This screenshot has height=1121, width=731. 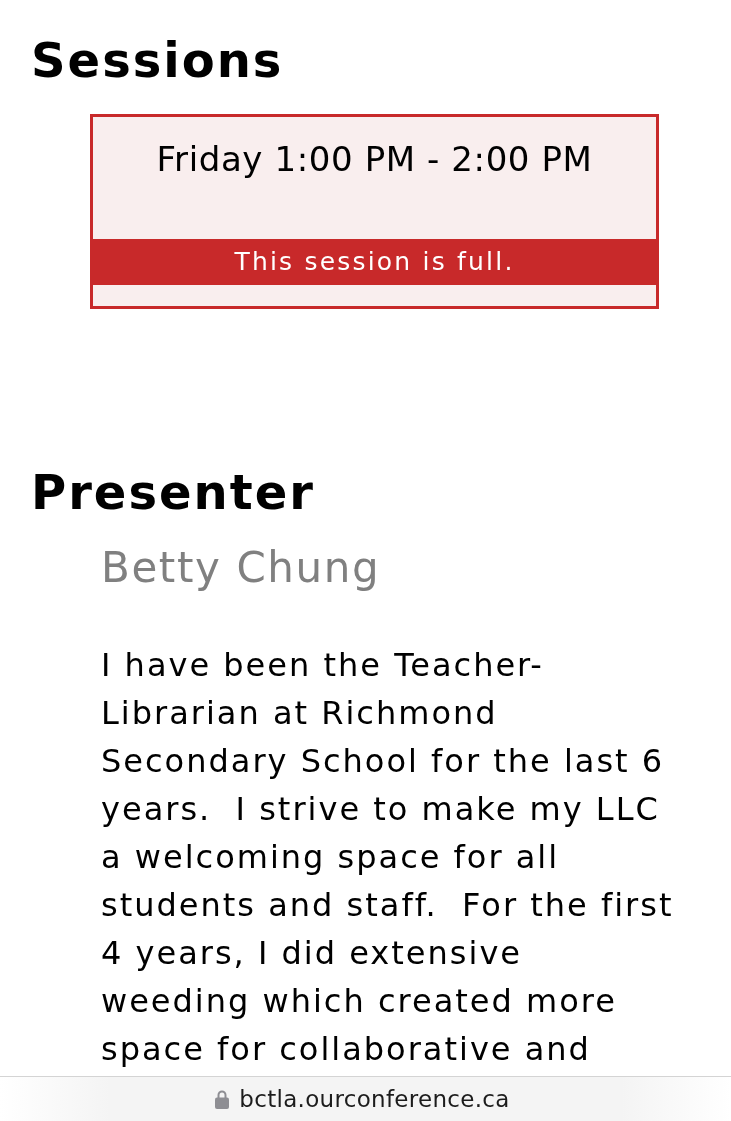 I want to click on session-time: Friday 1:00 PM - 2:00 PM, so click(x=374, y=159).